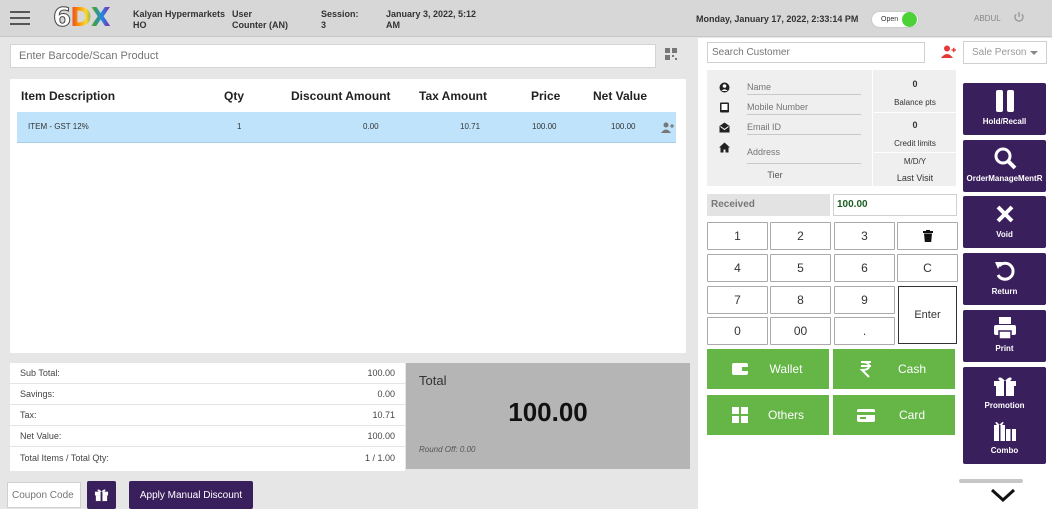 The image size is (1052, 509). Describe the element at coordinates (894, 415) in the screenshot. I see `card-button: Card` at that location.